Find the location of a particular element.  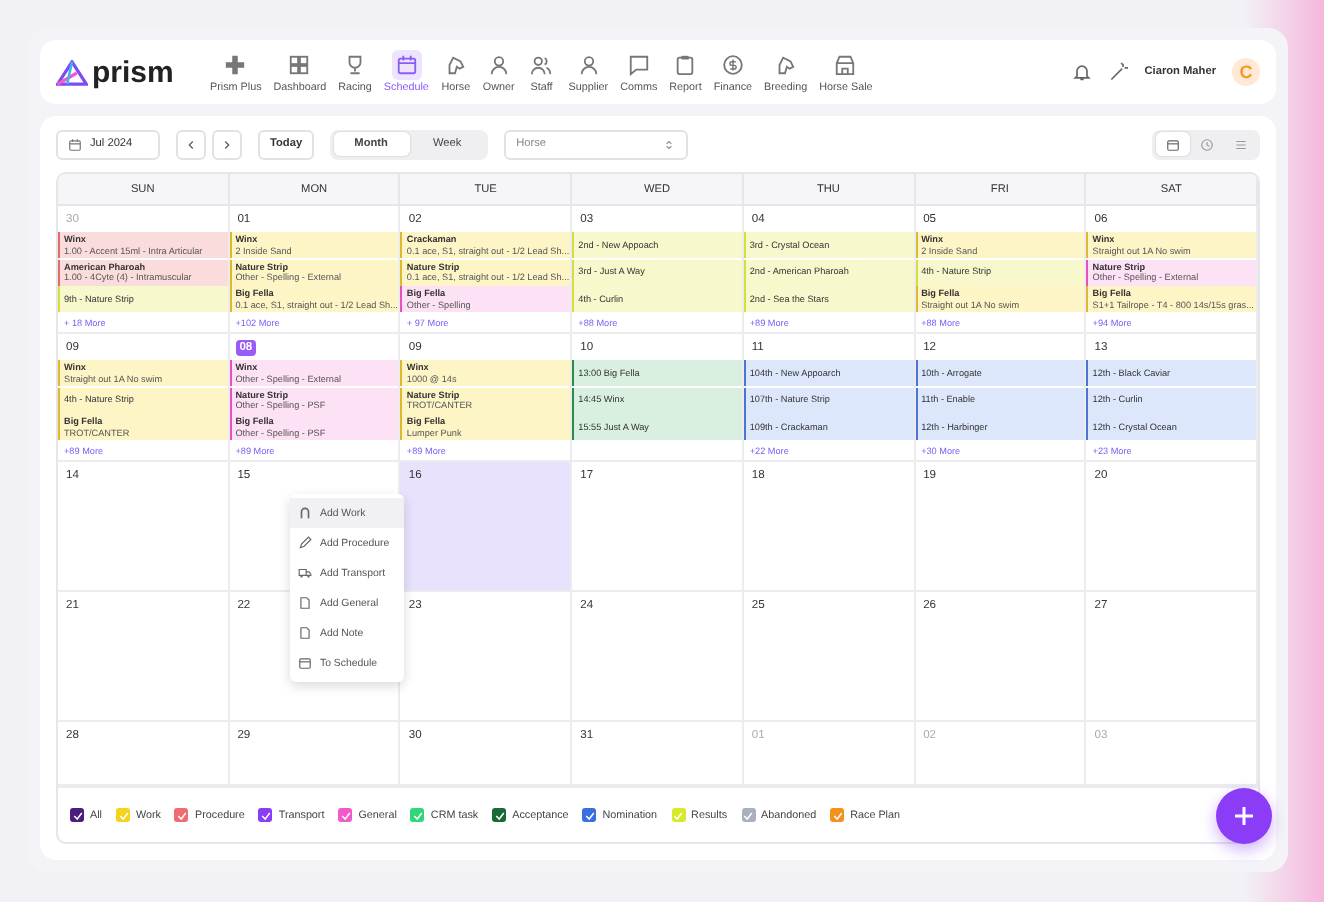

horseshoe-icon is located at coordinates (305, 513).